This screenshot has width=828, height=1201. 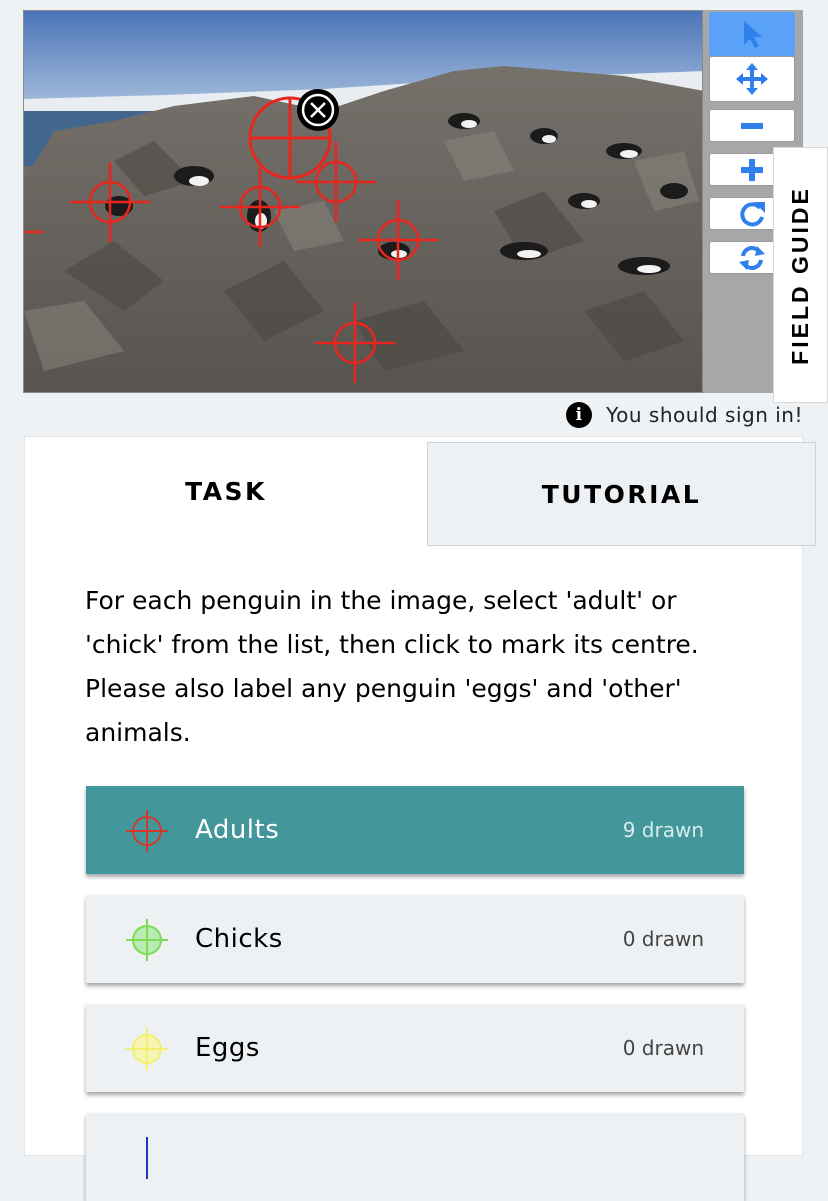 I want to click on zoom-out-button, so click(x=752, y=125).